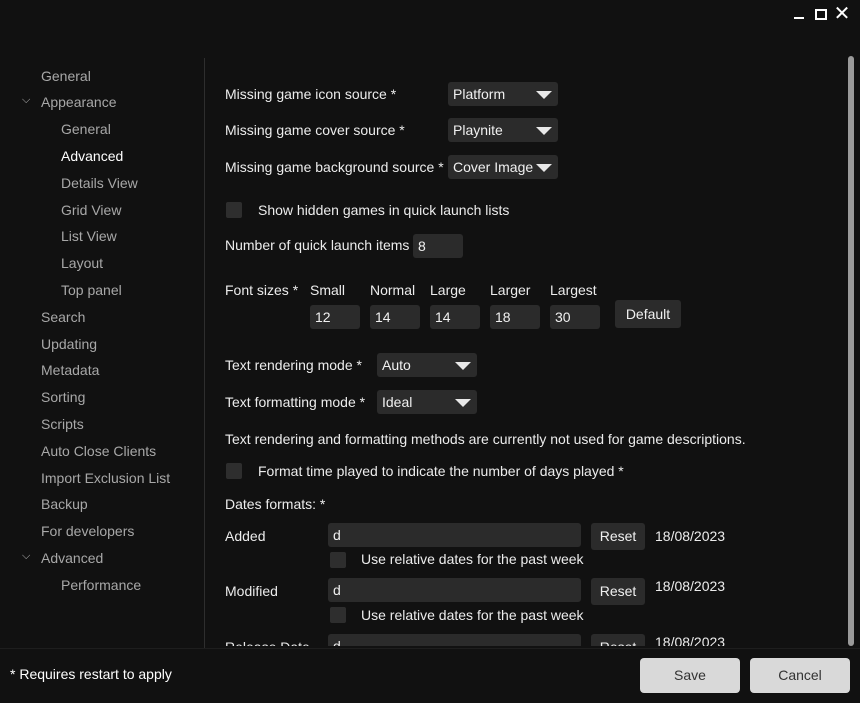  Describe the element at coordinates (448, 290) in the screenshot. I see `font-size-large-label: Large` at that location.